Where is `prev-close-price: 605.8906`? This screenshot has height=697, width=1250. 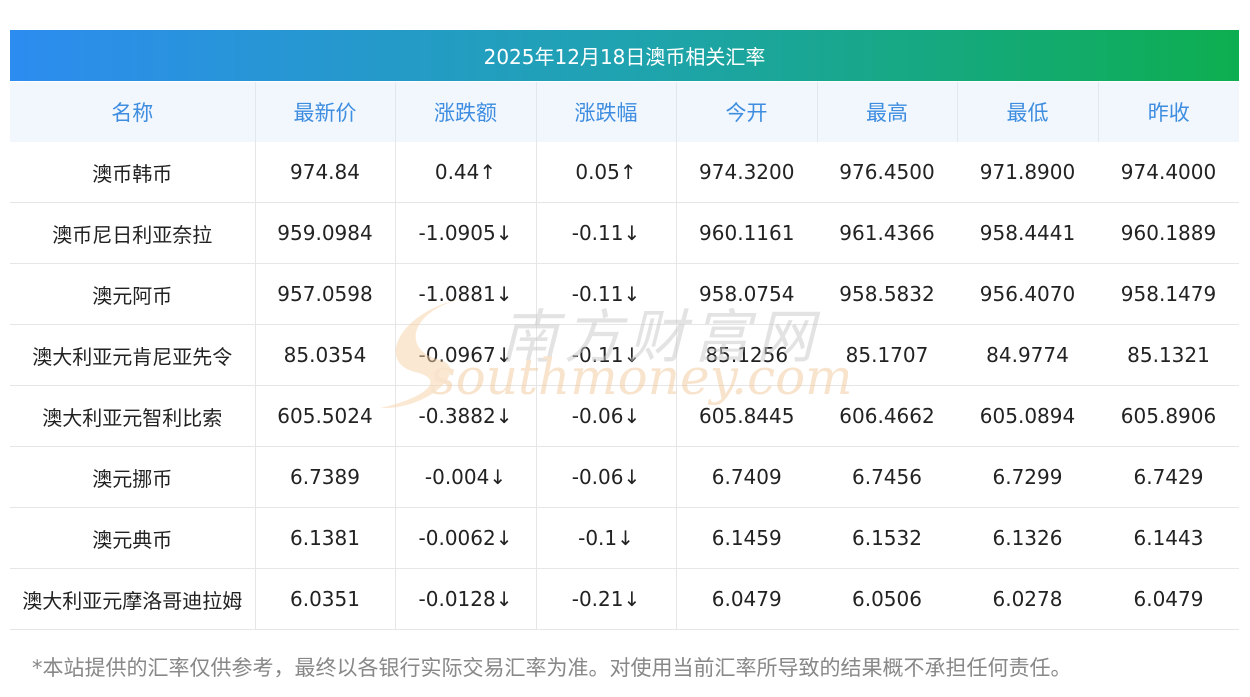 prev-close-price: 605.8906 is located at coordinates (1168, 416).